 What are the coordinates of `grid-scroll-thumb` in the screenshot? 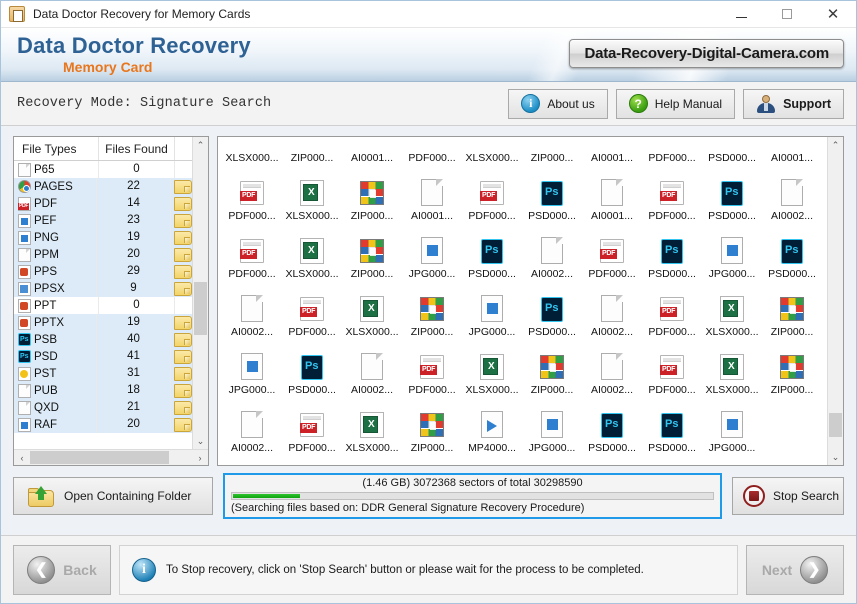 It's located at (835, 425).